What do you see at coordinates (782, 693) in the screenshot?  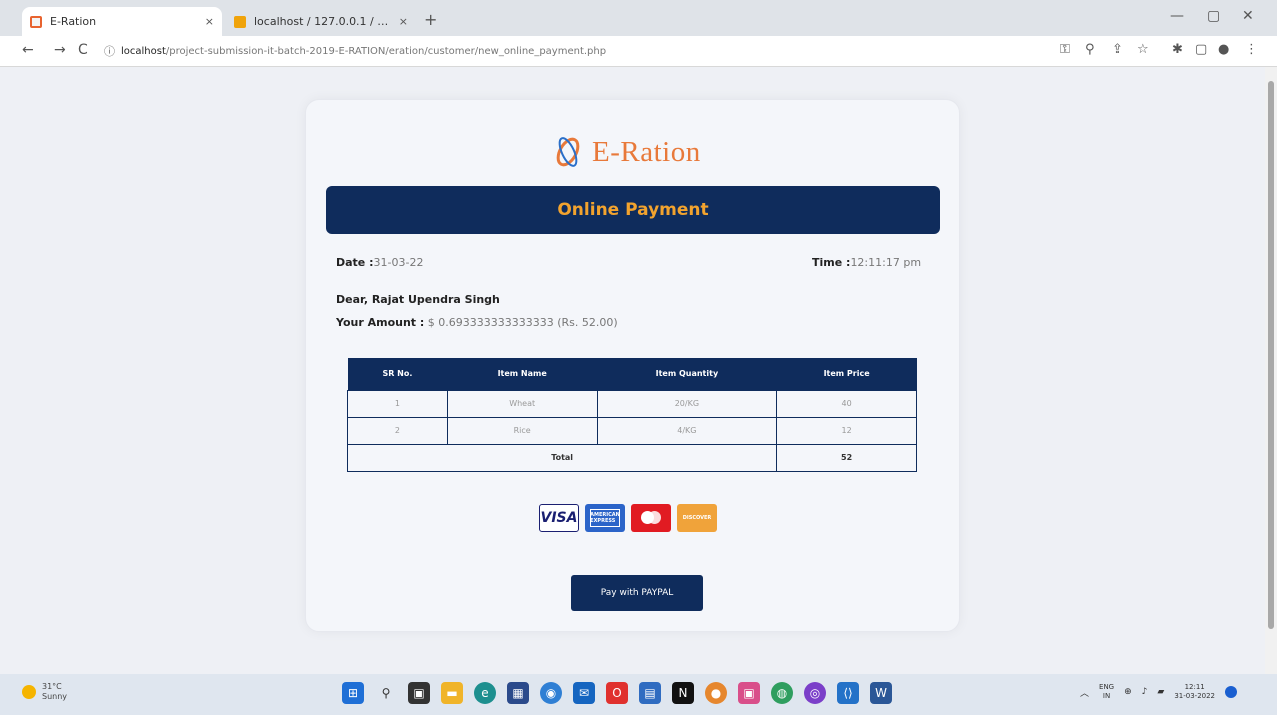 I see `chrome-icon: ◍` at bounding box center [782, 693].